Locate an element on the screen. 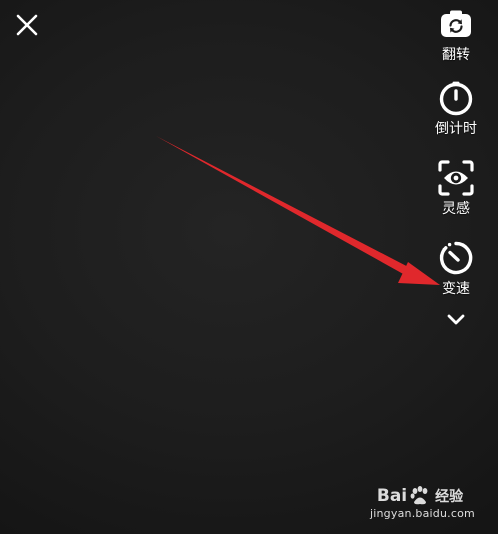 Image resolution: width=498 pixels, height=534 pixels. watermark-brand-right: 经验 is located at coordinates (449, 497).